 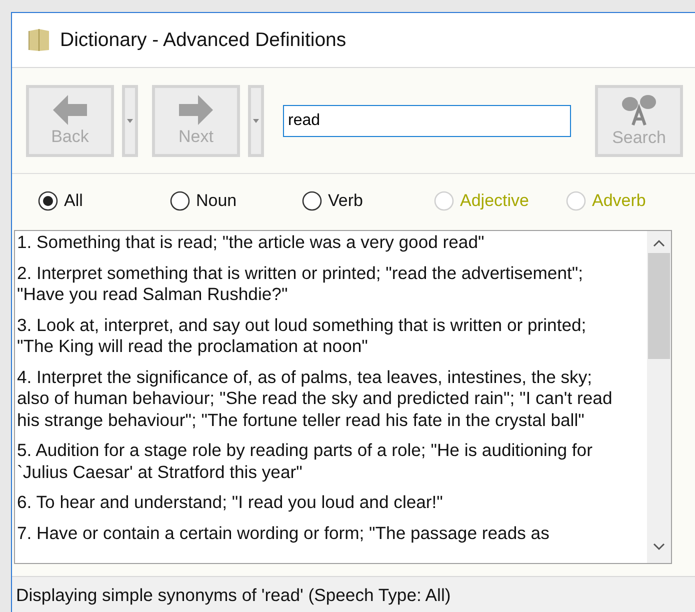 I want to click on search-field: read, so click(x=427, y=120).